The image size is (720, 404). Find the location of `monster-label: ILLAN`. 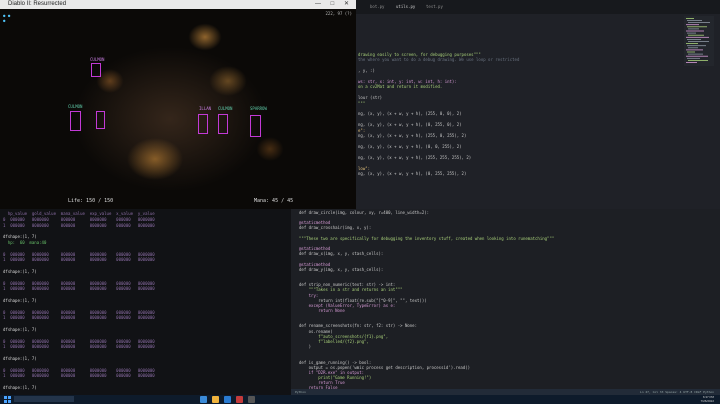

monster-label: ILLAN is located at coordinates (205, 108).